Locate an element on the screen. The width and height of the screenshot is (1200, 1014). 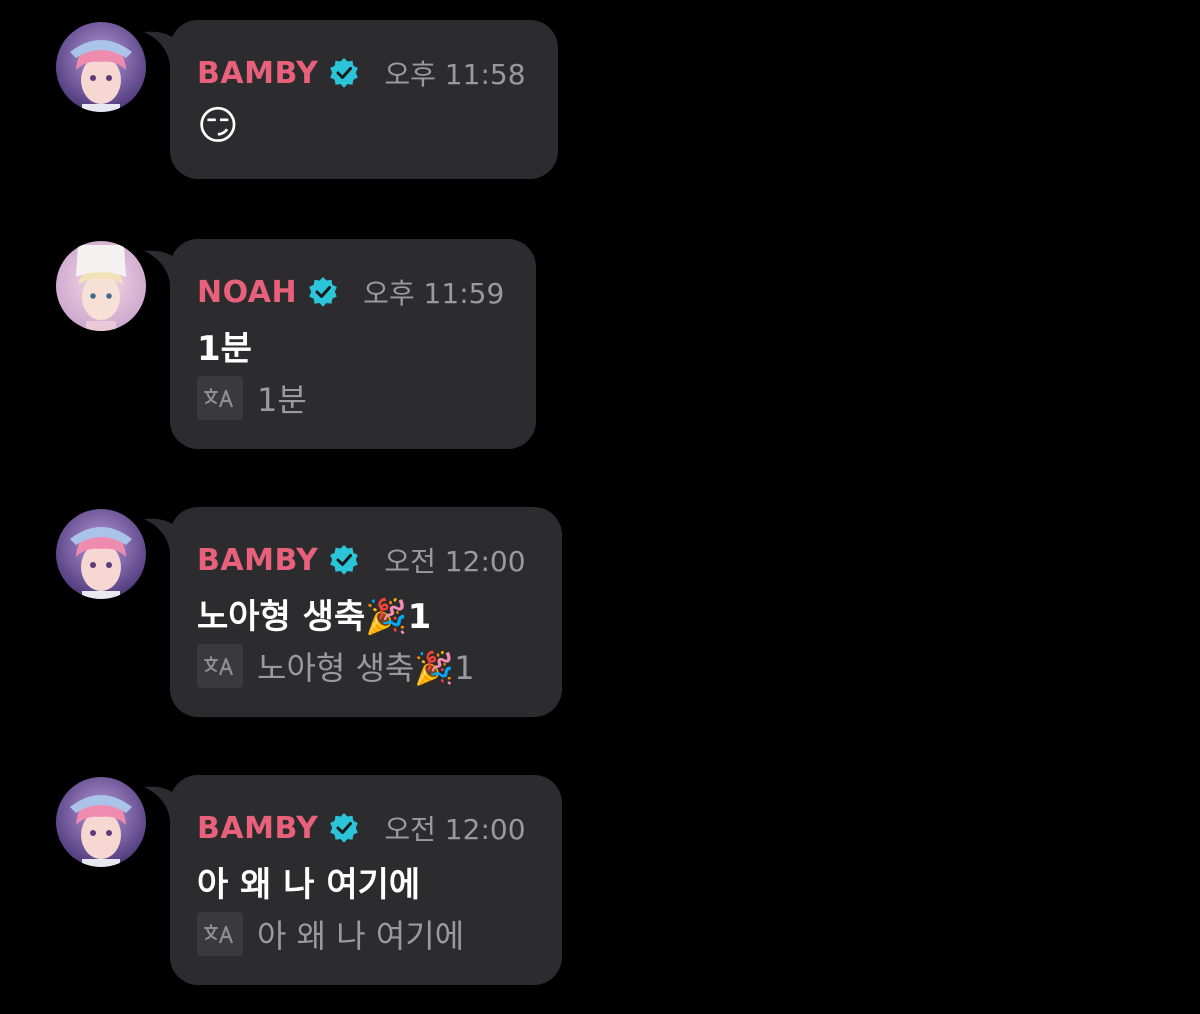
message-bubble: BAMBY 오전 12:00 노아형 생축🎉1 노아형 생축🎉1 is located at coordinates (366, 612).